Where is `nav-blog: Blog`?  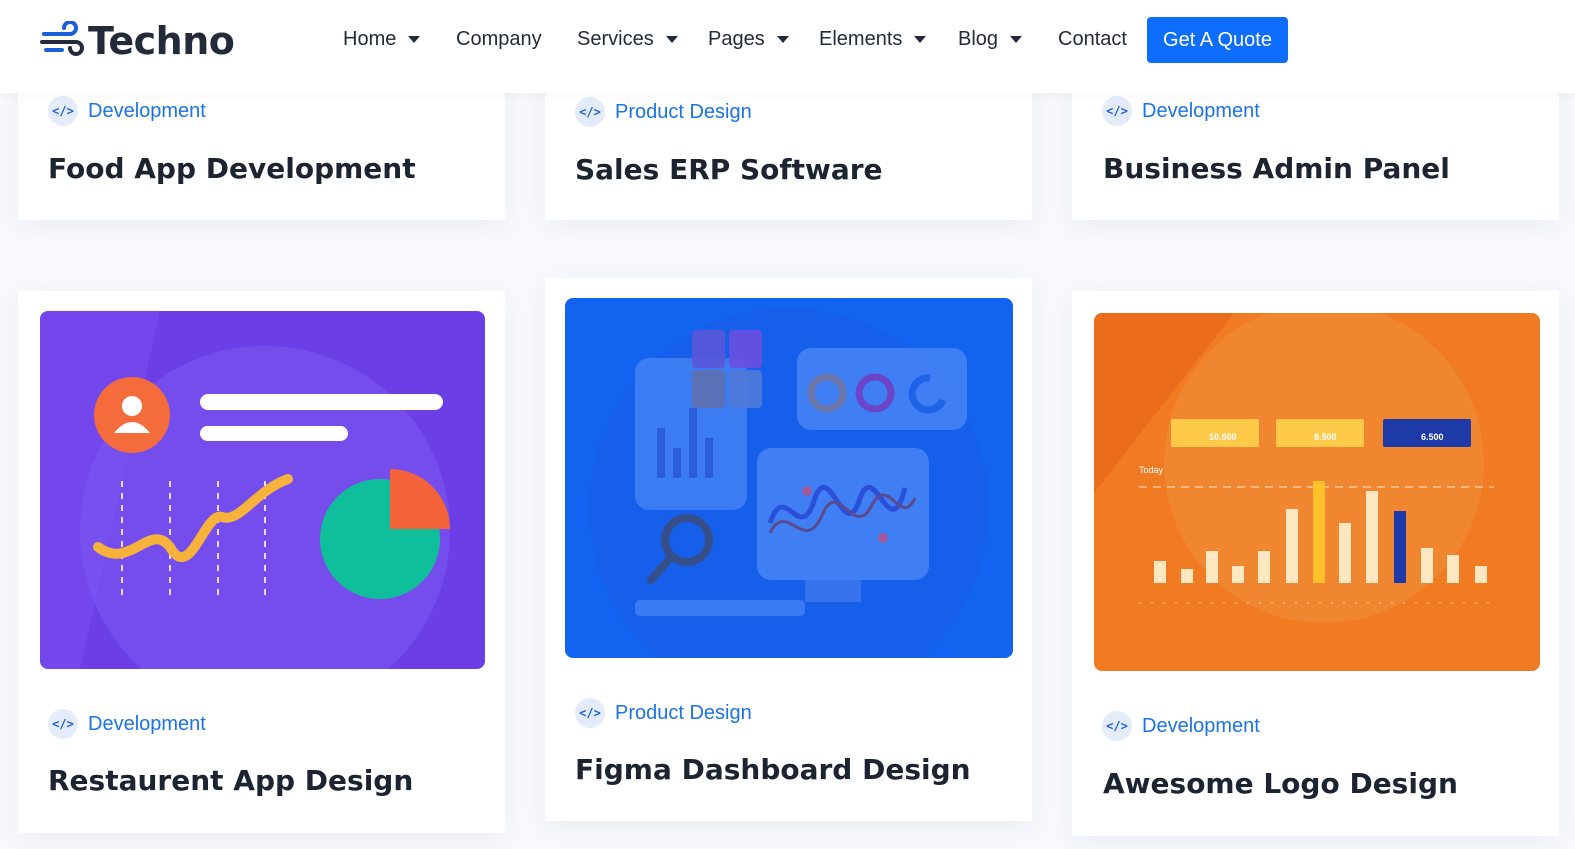 nav-blog: Blog is located at coordinates (990, 39).